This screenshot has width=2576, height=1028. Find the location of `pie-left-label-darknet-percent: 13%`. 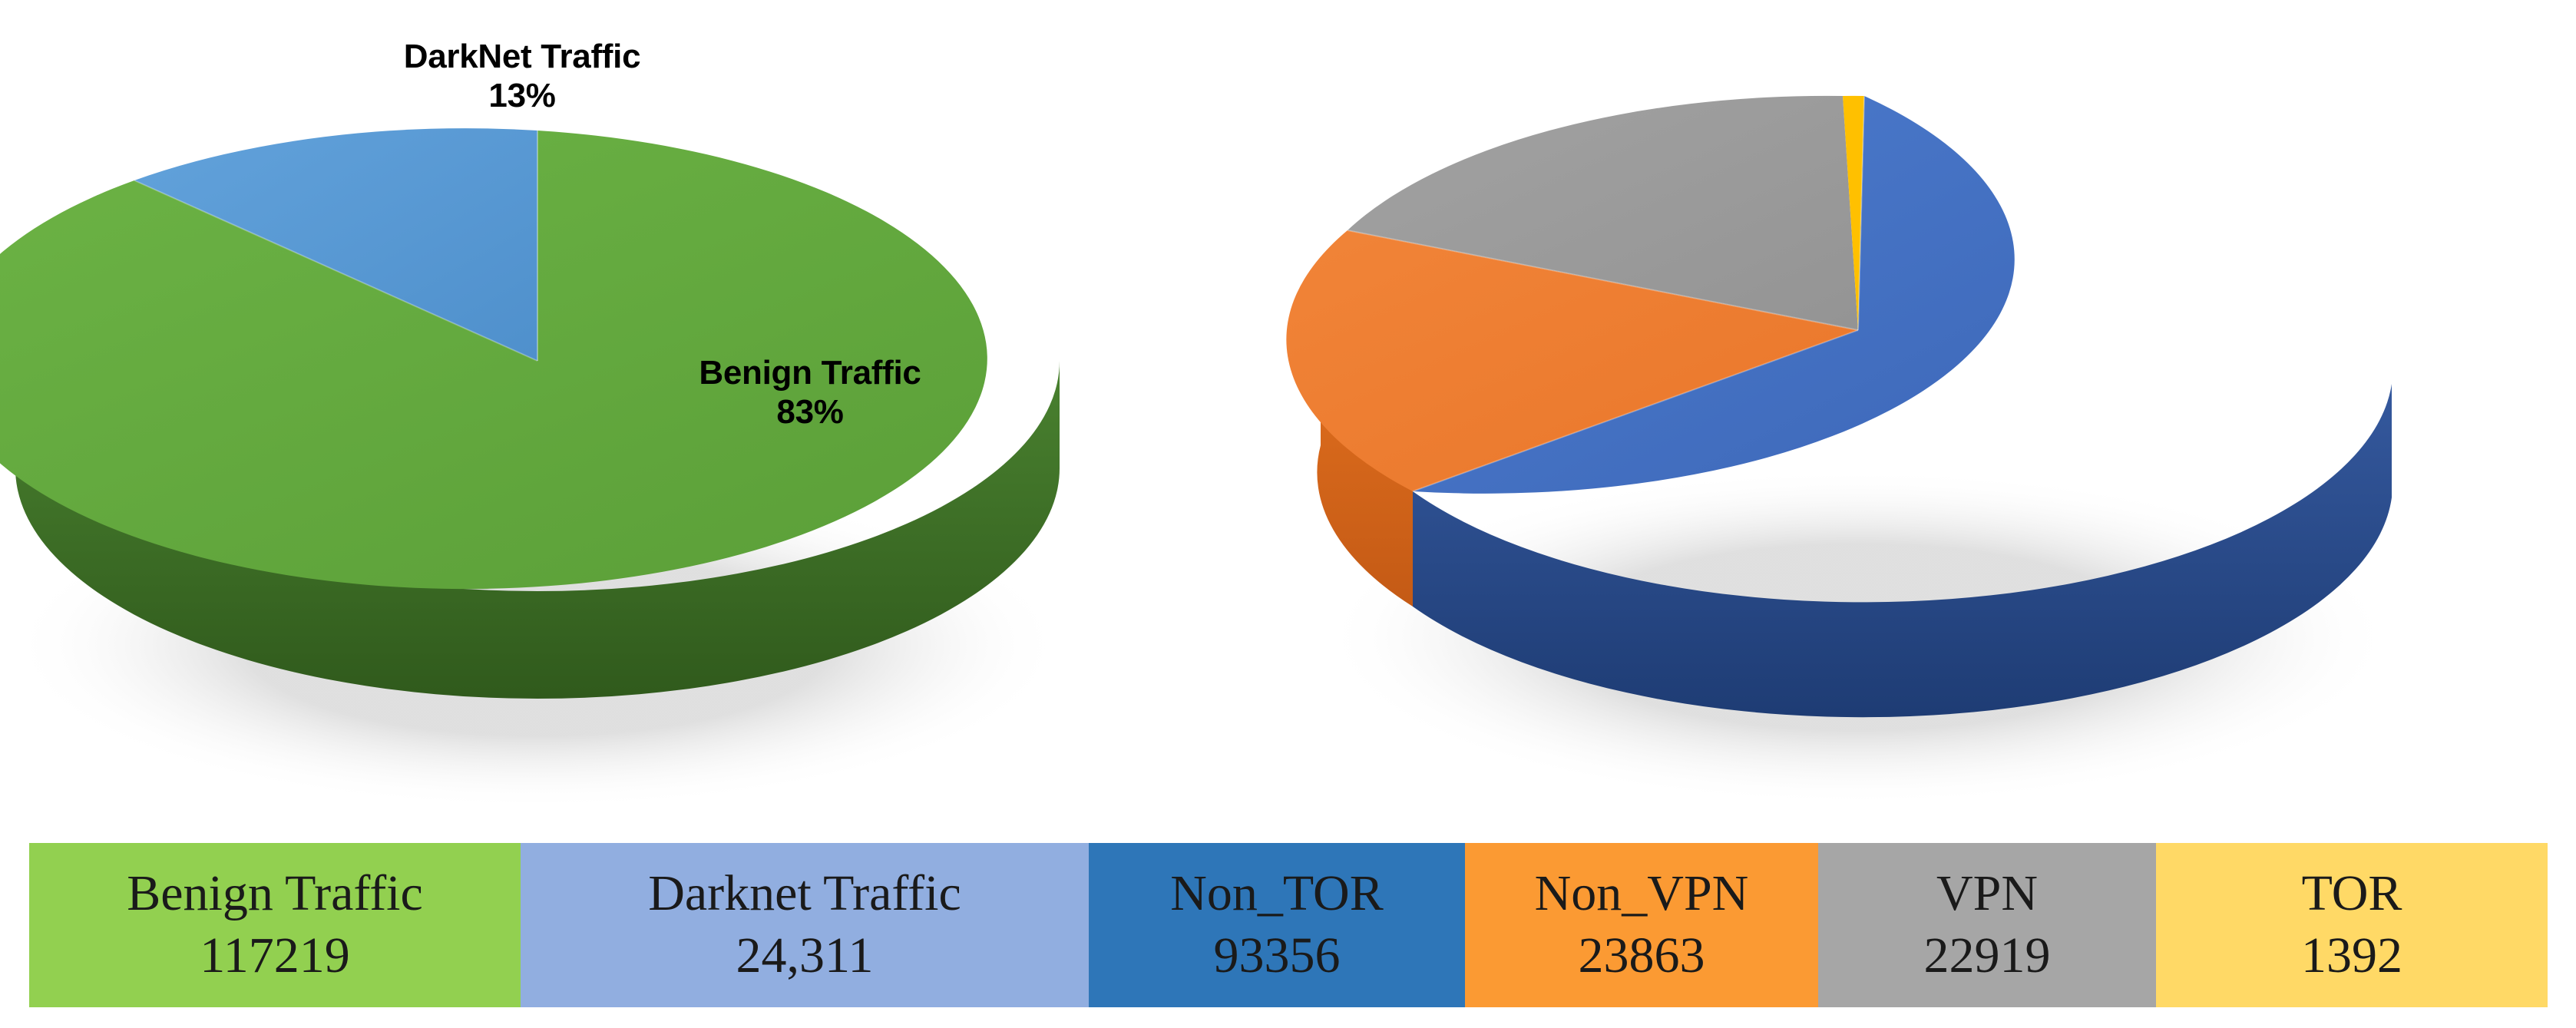

pie-left-label-darknet-percent: 13% is located at coordinates (522, 96).